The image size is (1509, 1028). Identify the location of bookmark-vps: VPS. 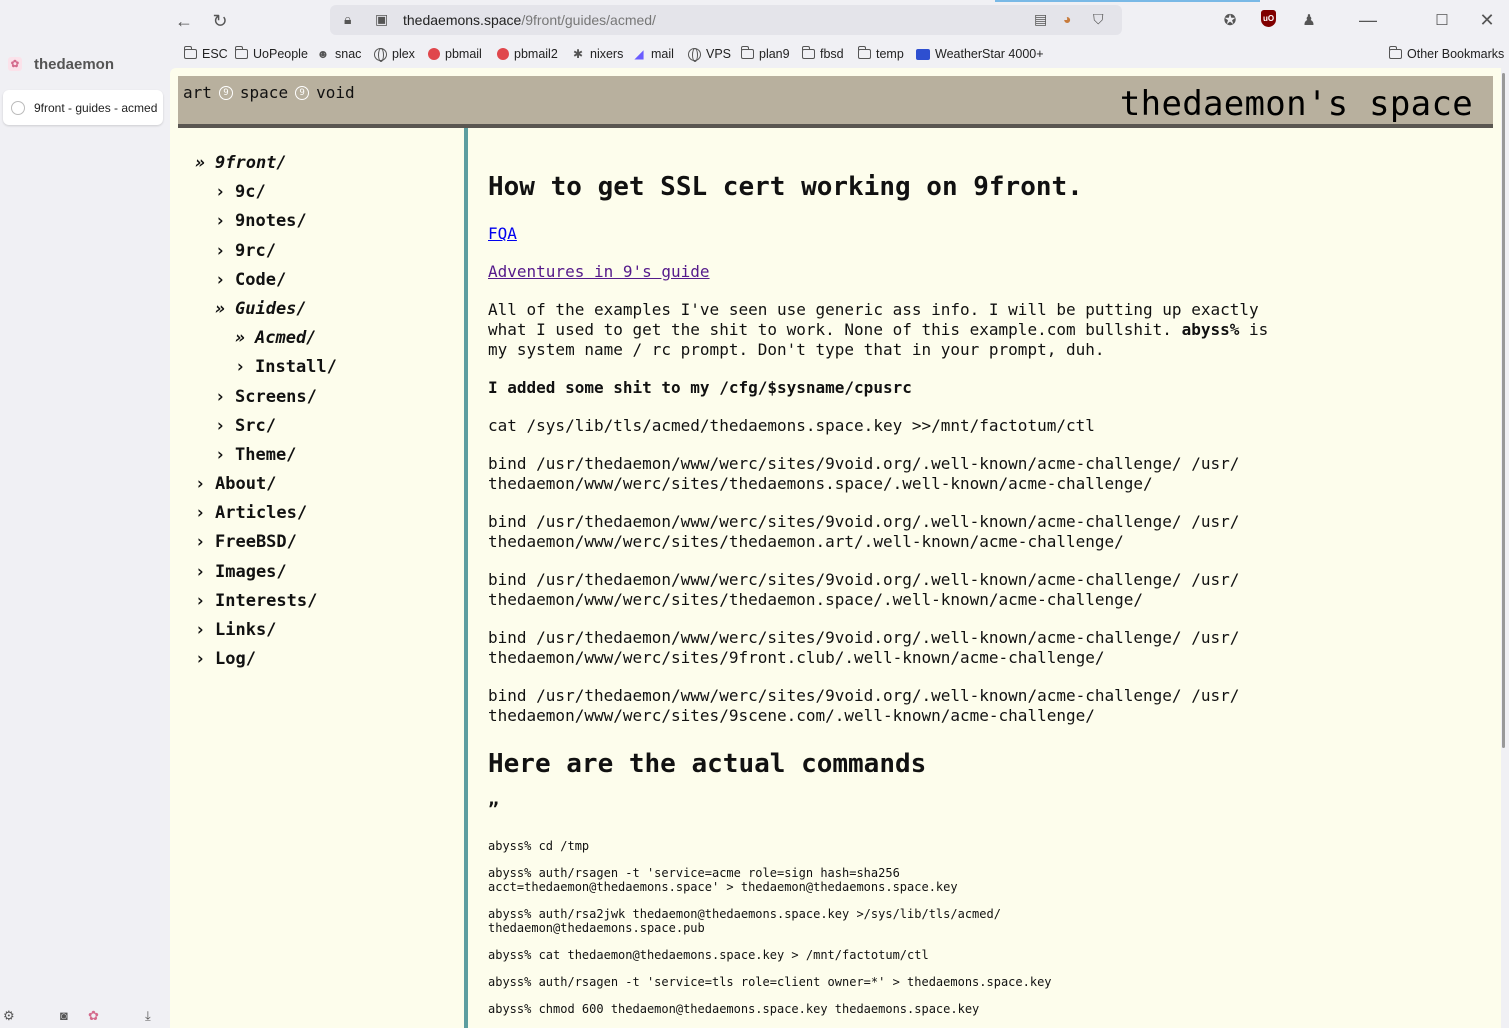
(709, 54).